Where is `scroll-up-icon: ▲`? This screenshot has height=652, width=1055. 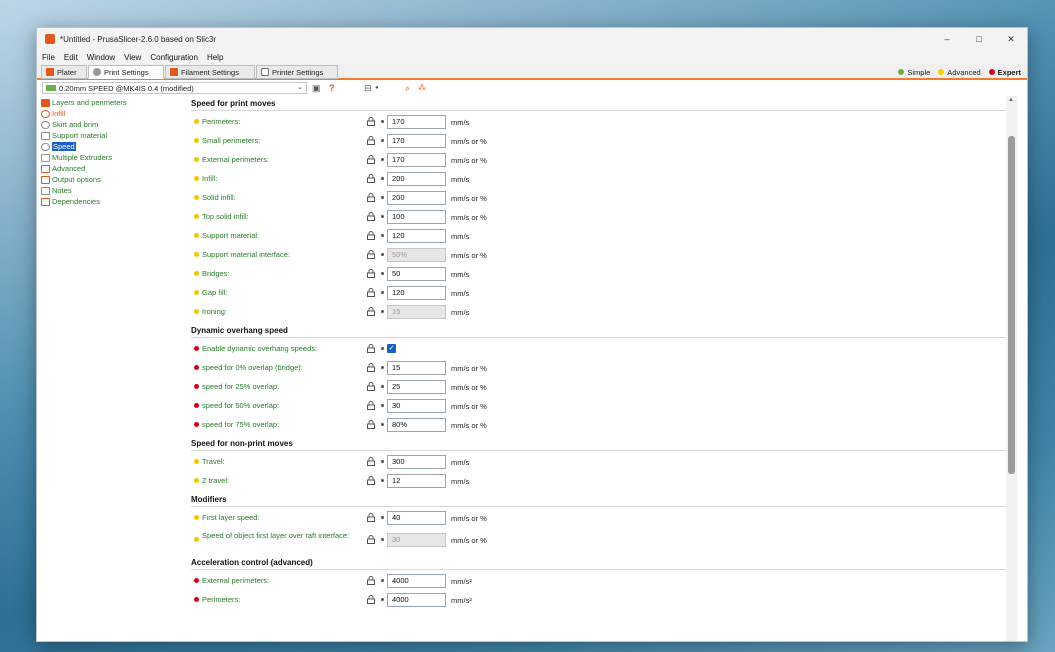 scroll-up-icon: ▲ is located at coordinates (1011, 100).